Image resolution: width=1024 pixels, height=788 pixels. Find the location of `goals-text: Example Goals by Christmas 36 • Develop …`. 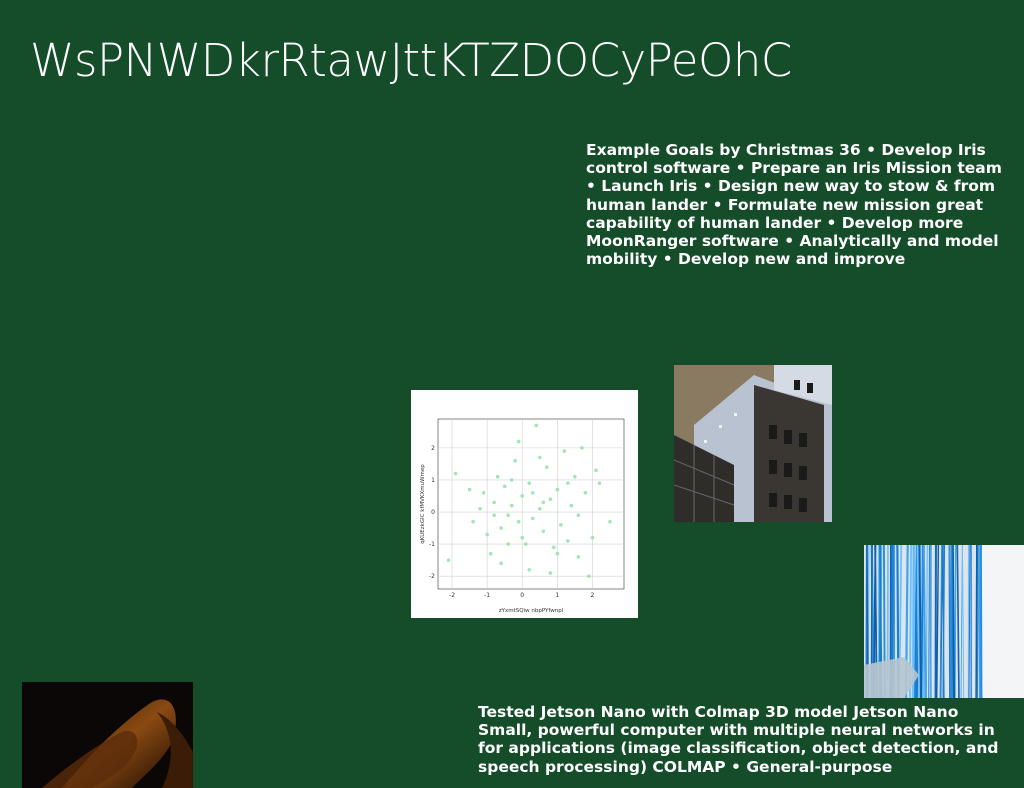

goals-text: Example Goals by Christmas 36 • Develop … is located at coordinates (794, 205).